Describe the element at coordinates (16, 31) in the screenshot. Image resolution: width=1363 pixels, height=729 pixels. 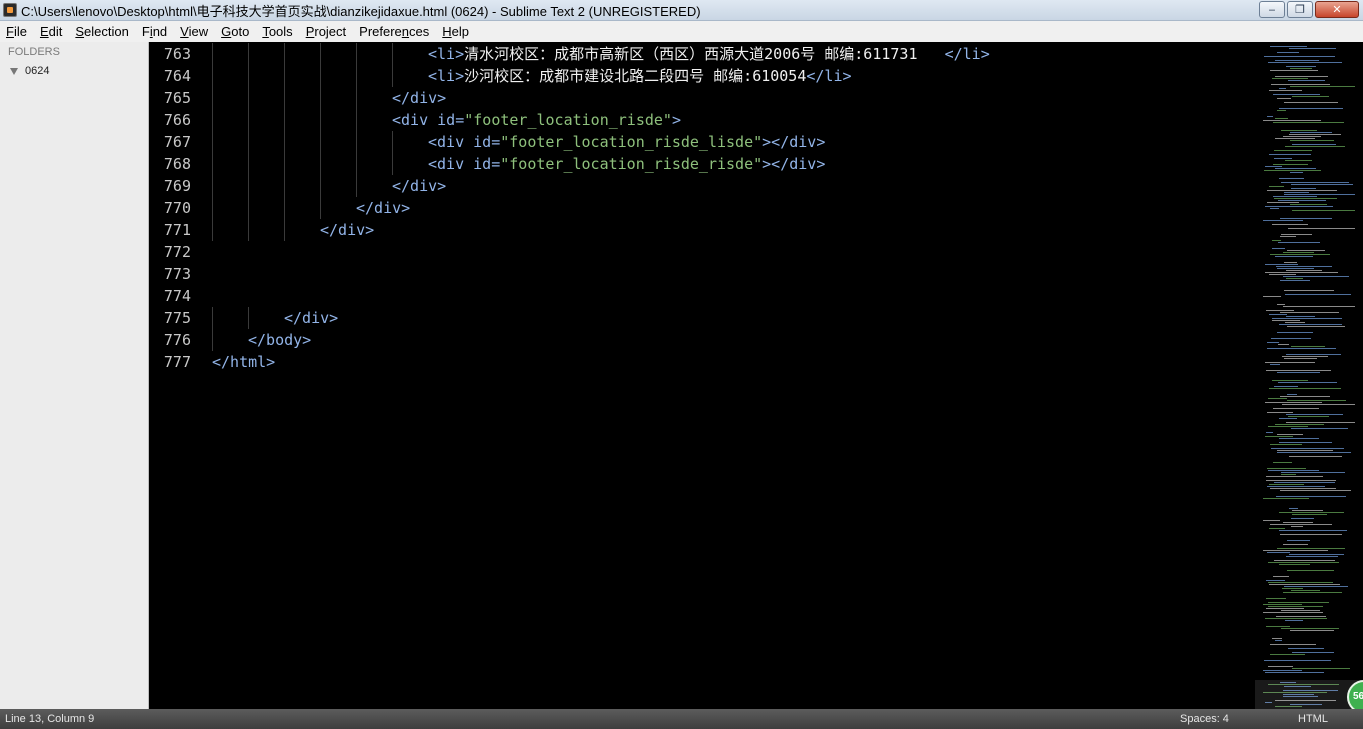
I see `menu-file: File` at that location.